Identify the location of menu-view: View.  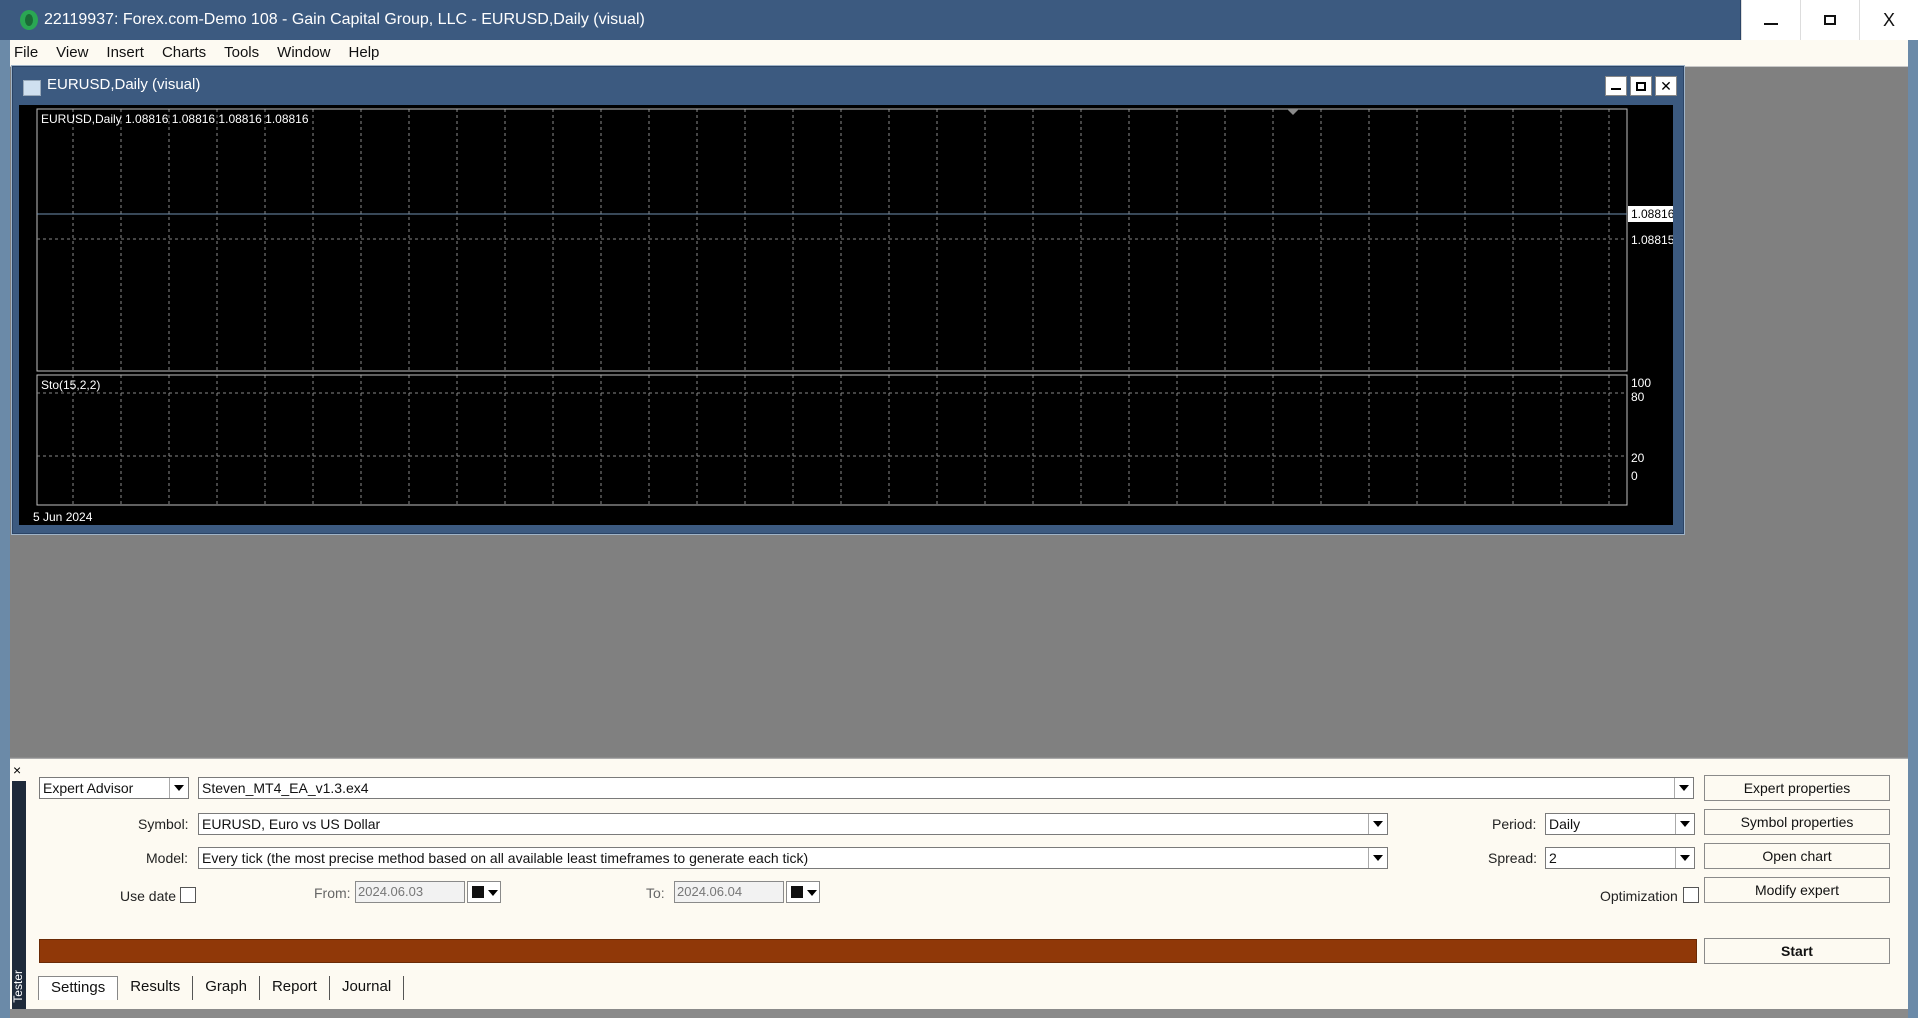
(72, 53).